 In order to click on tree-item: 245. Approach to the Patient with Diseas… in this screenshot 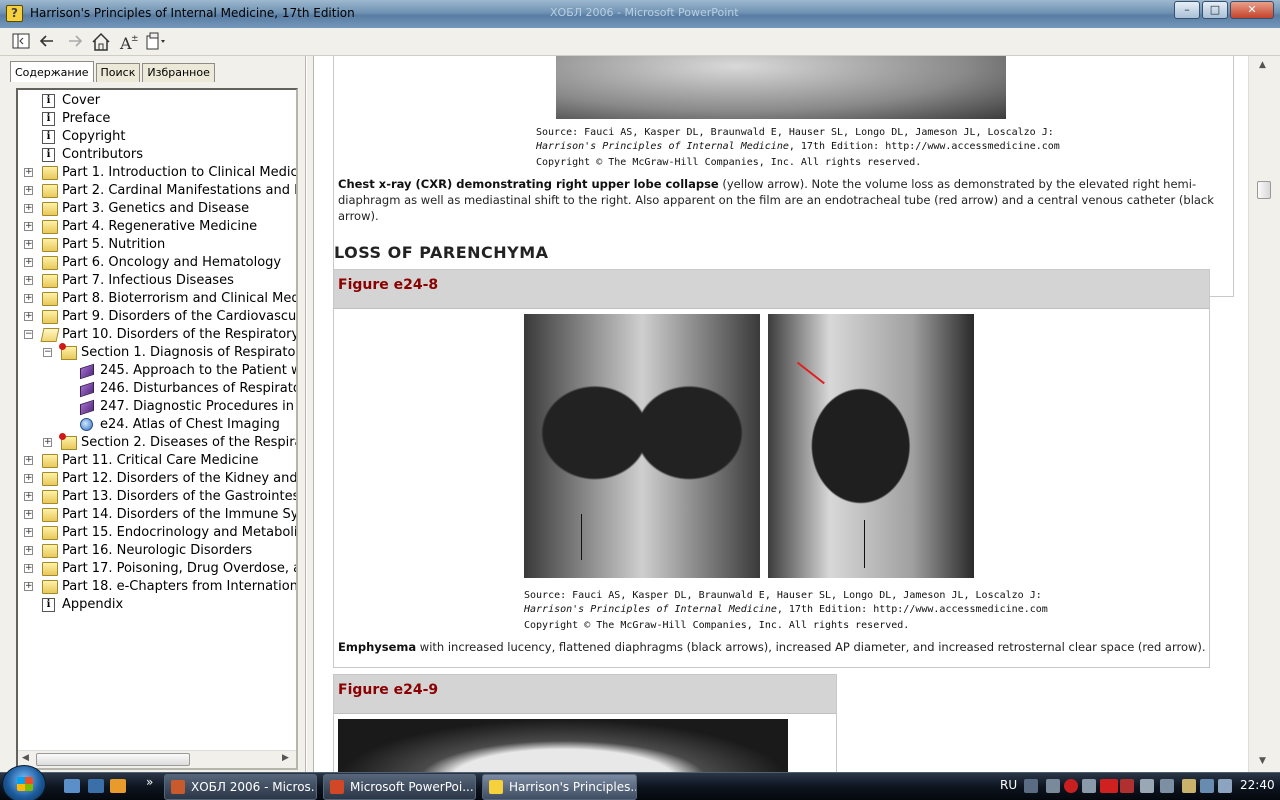, I will do `click(157, 371)`.